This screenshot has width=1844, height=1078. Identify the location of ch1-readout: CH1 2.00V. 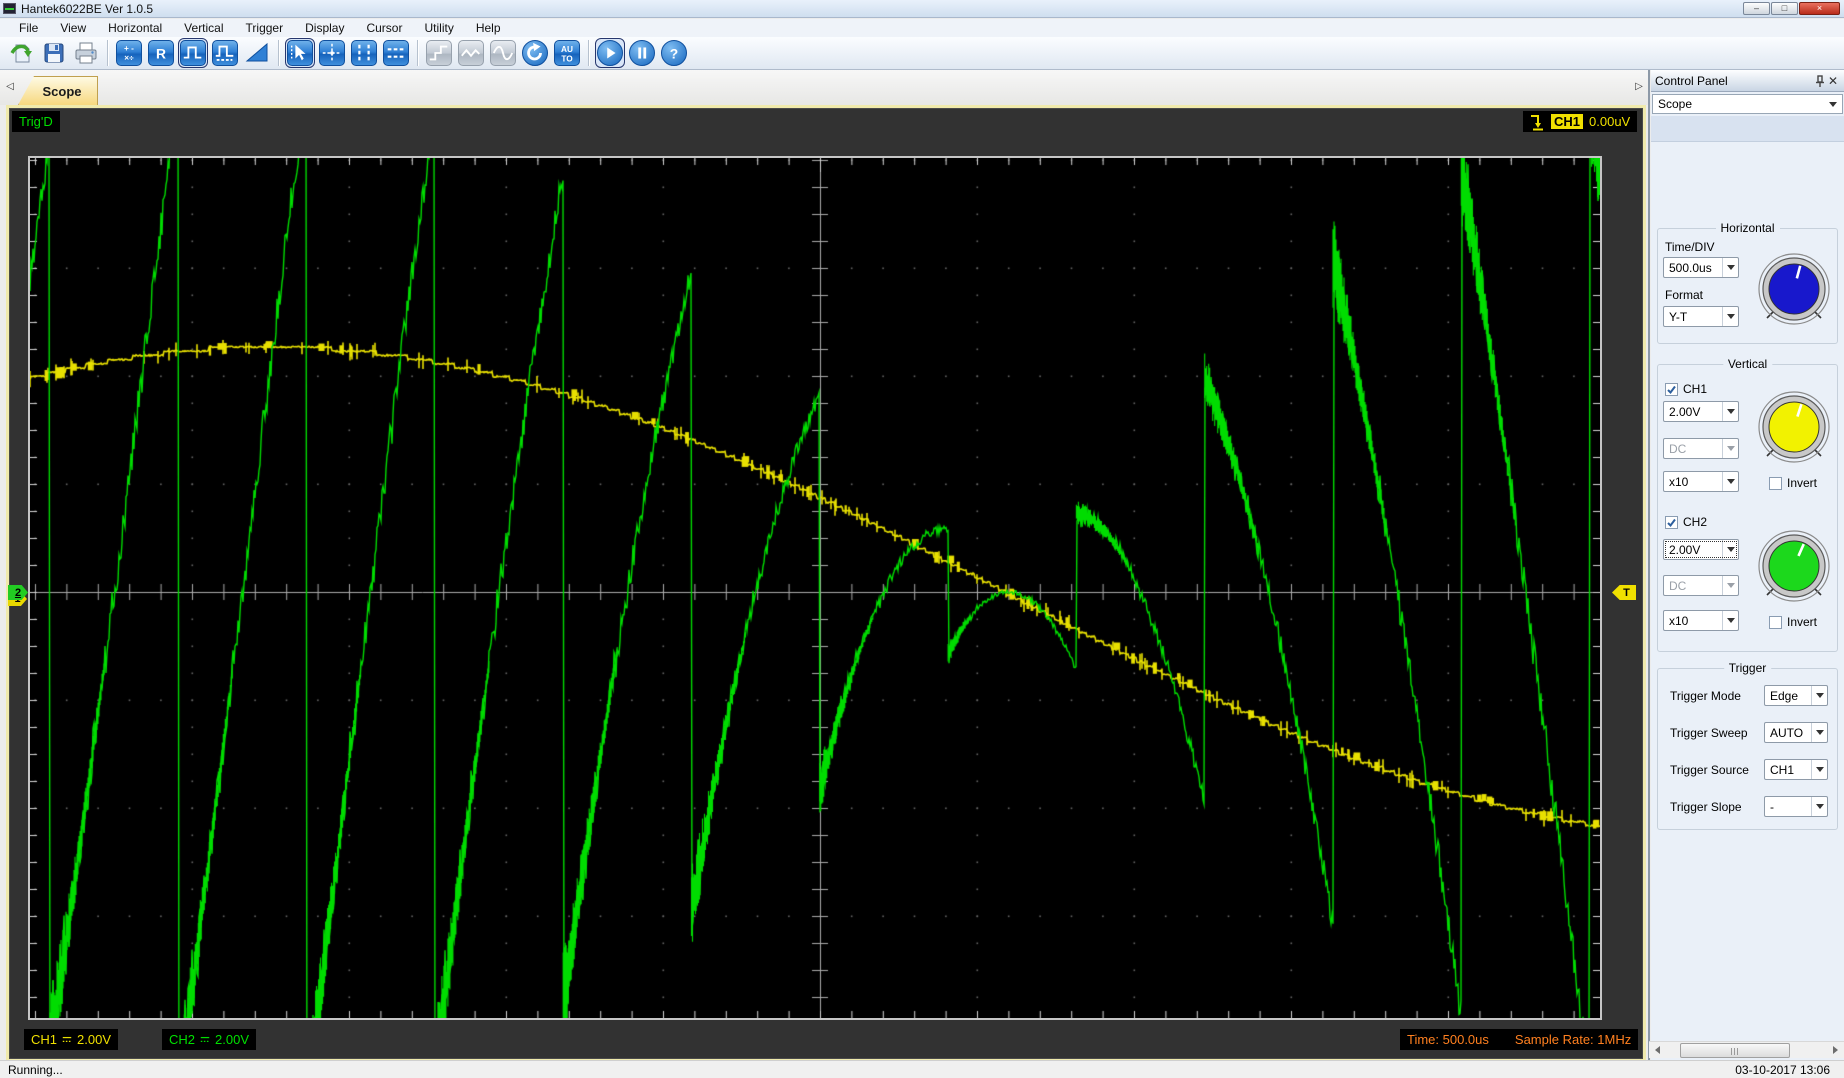
(71, 1039).